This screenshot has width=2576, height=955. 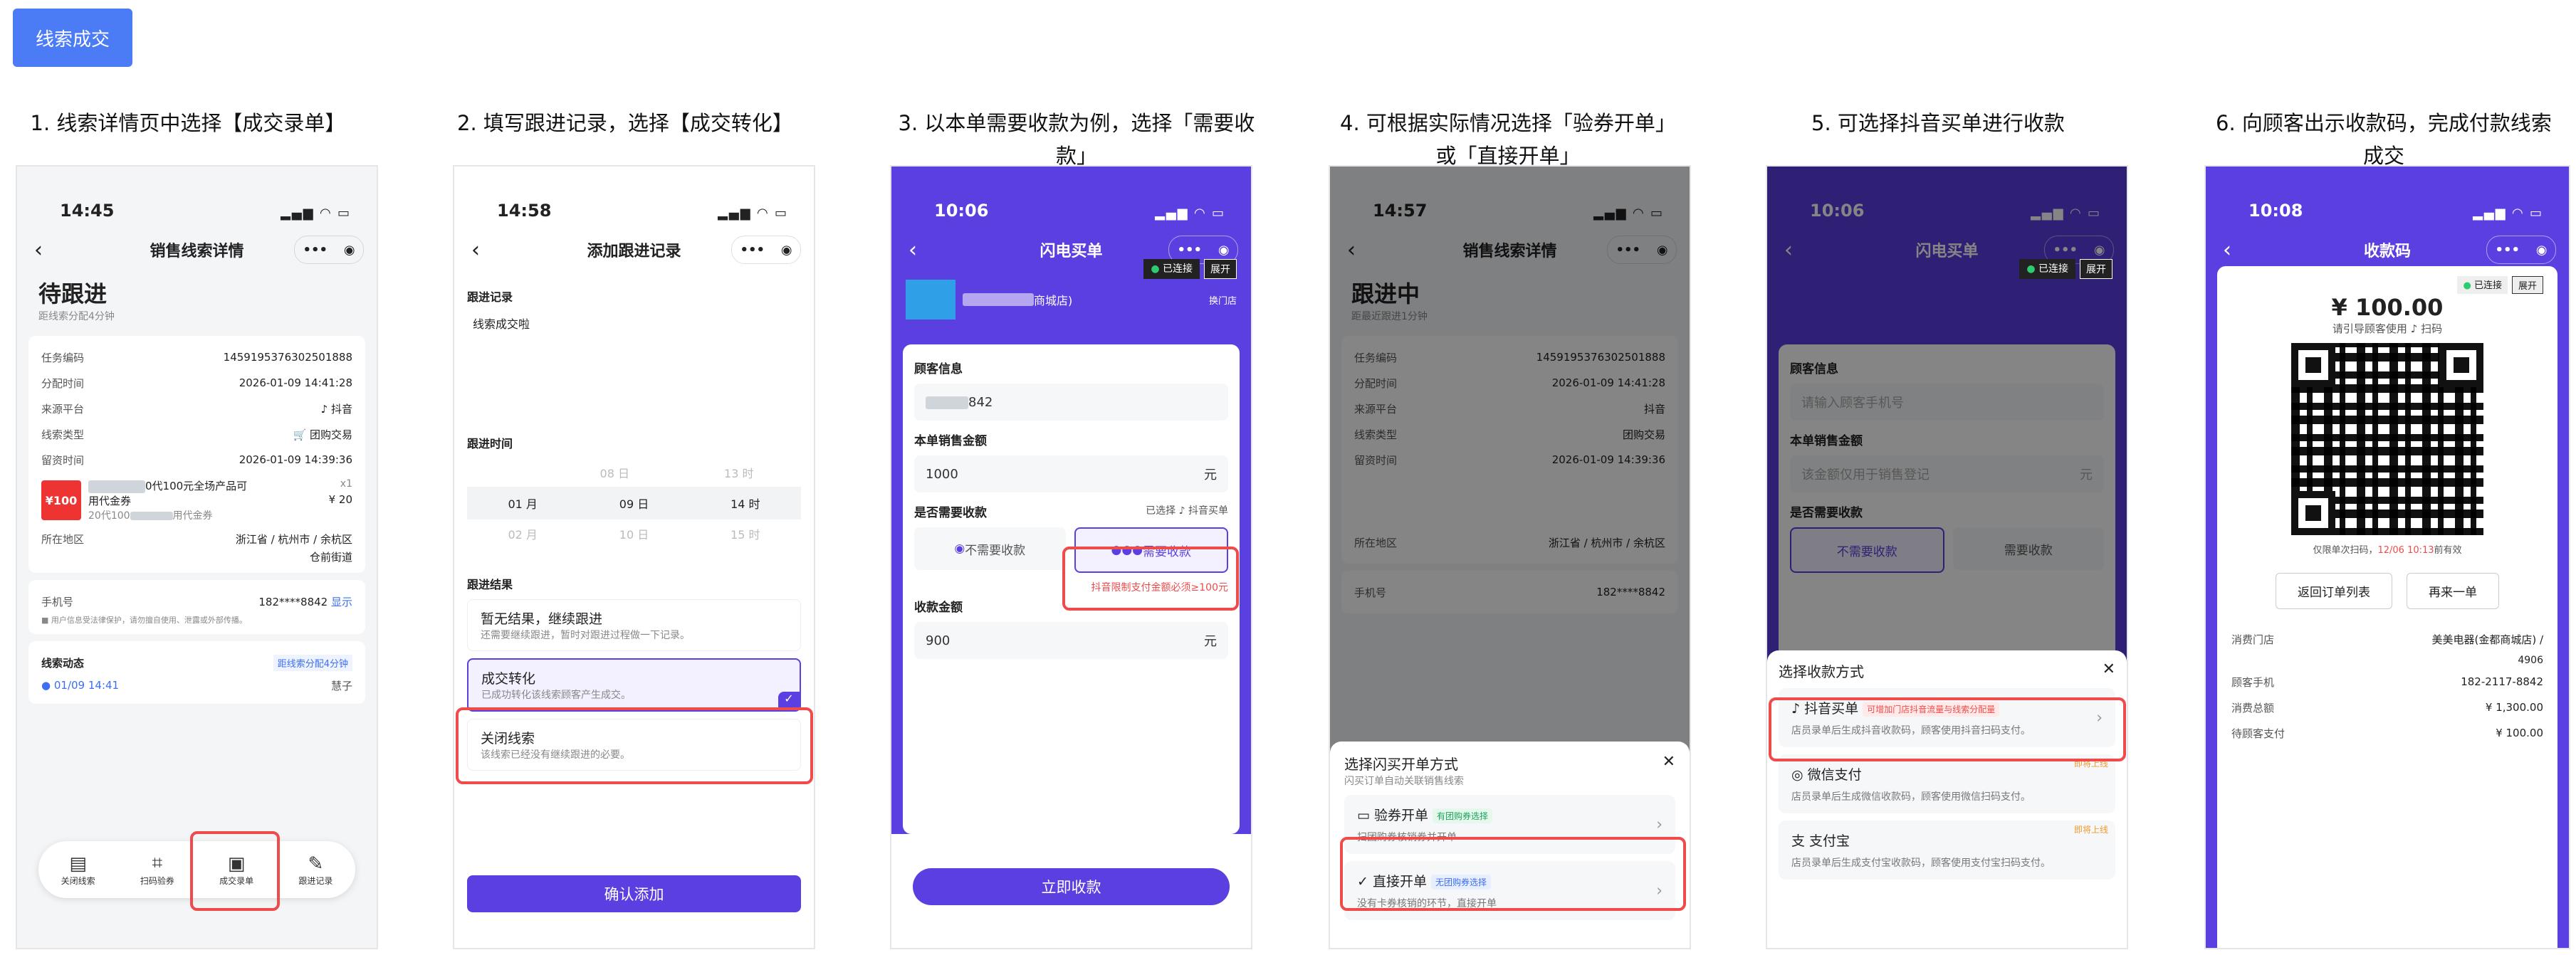 What do you see at coordinates (1071, 300) in the screenshot?
I see `store-header: 商城店) 换门店` at bounding box center [1071, 300].